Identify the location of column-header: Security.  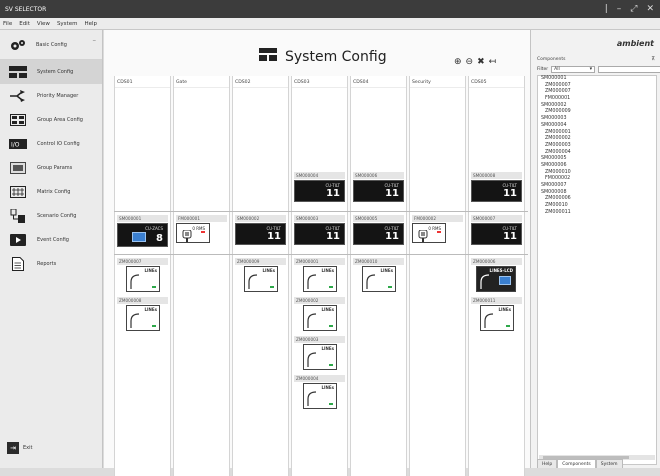
(437, 82).